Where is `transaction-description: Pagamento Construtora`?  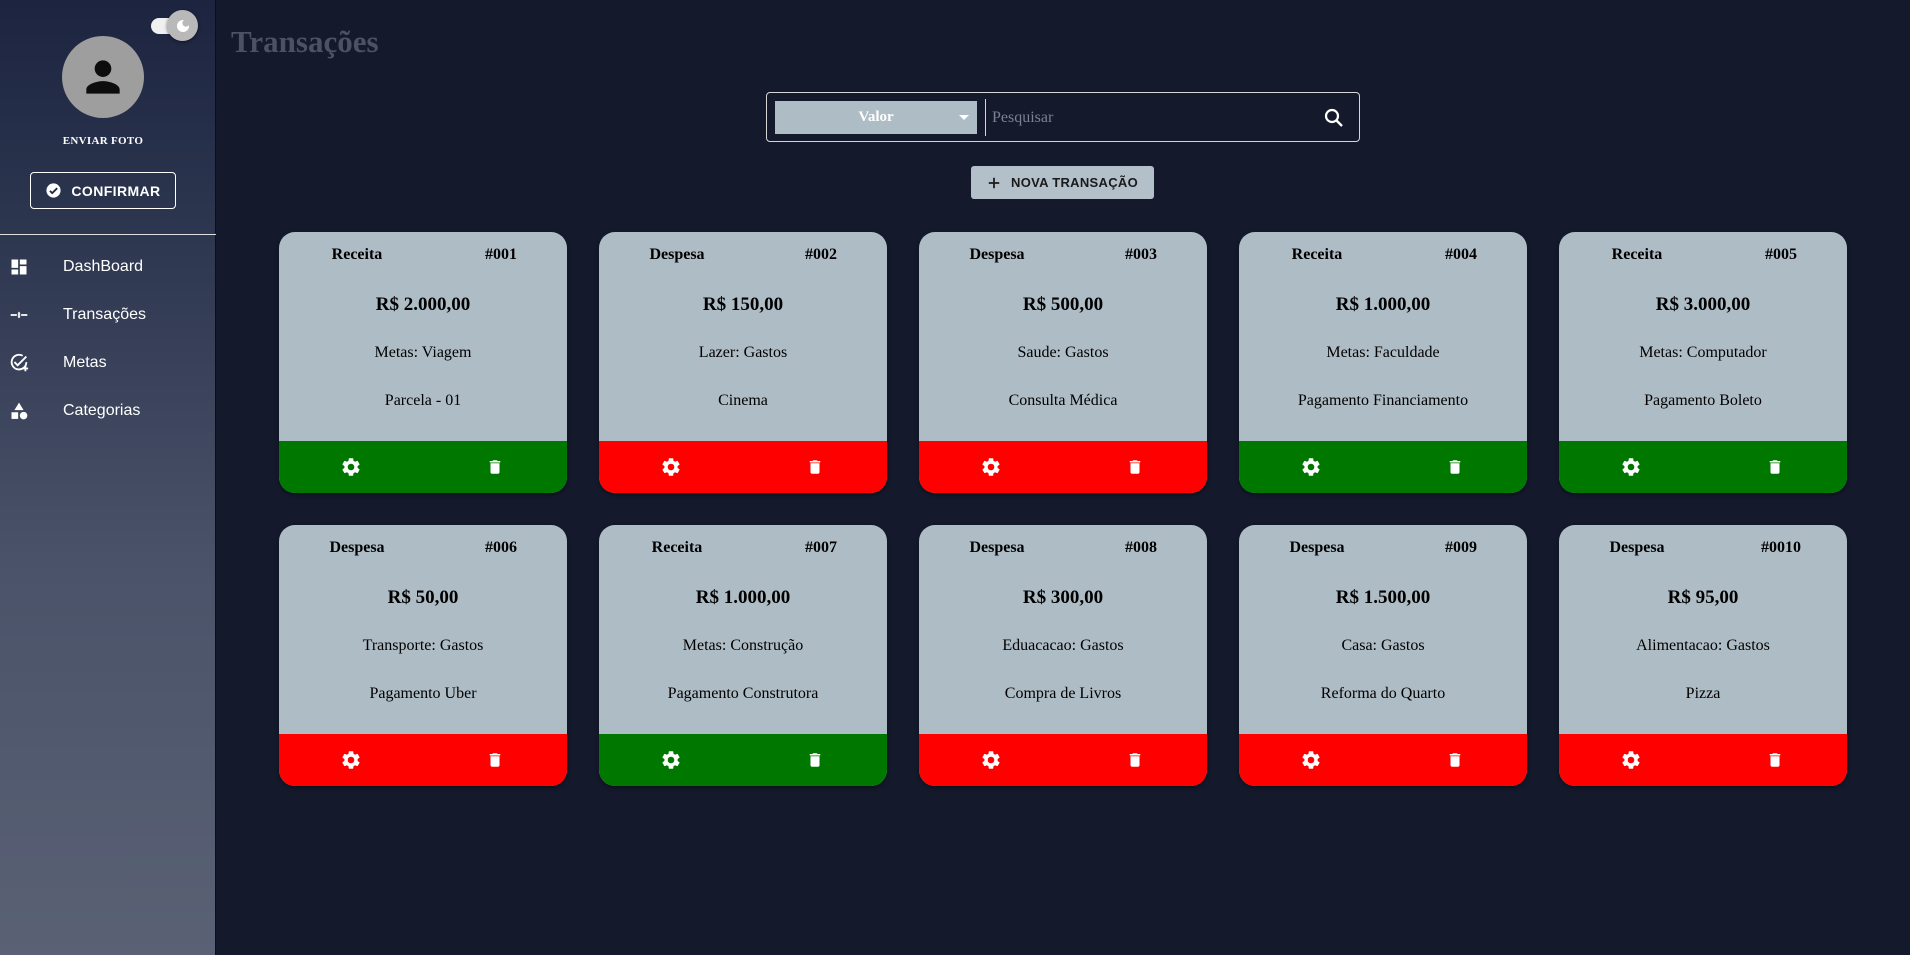
transaction-description: Pagamento Construtora is located at coordinates (743, 693).